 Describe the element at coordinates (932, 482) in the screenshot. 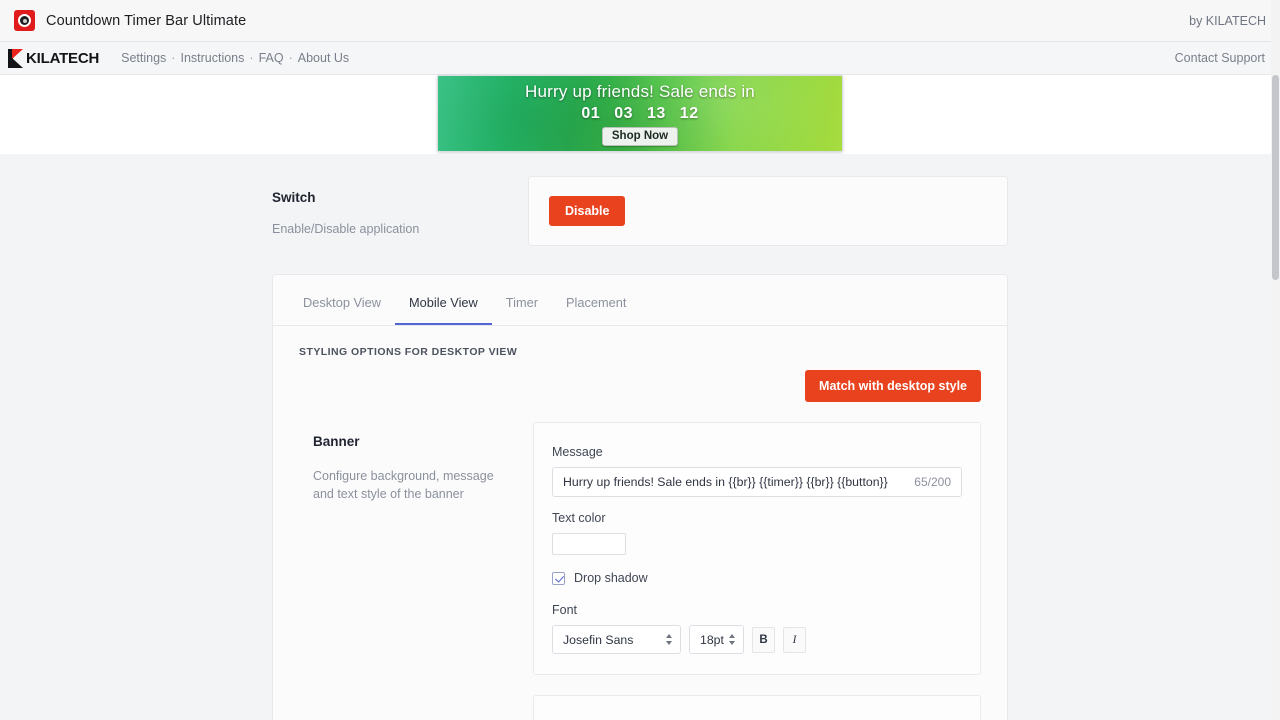

I see `message-char-counter: 65/200` at that location.